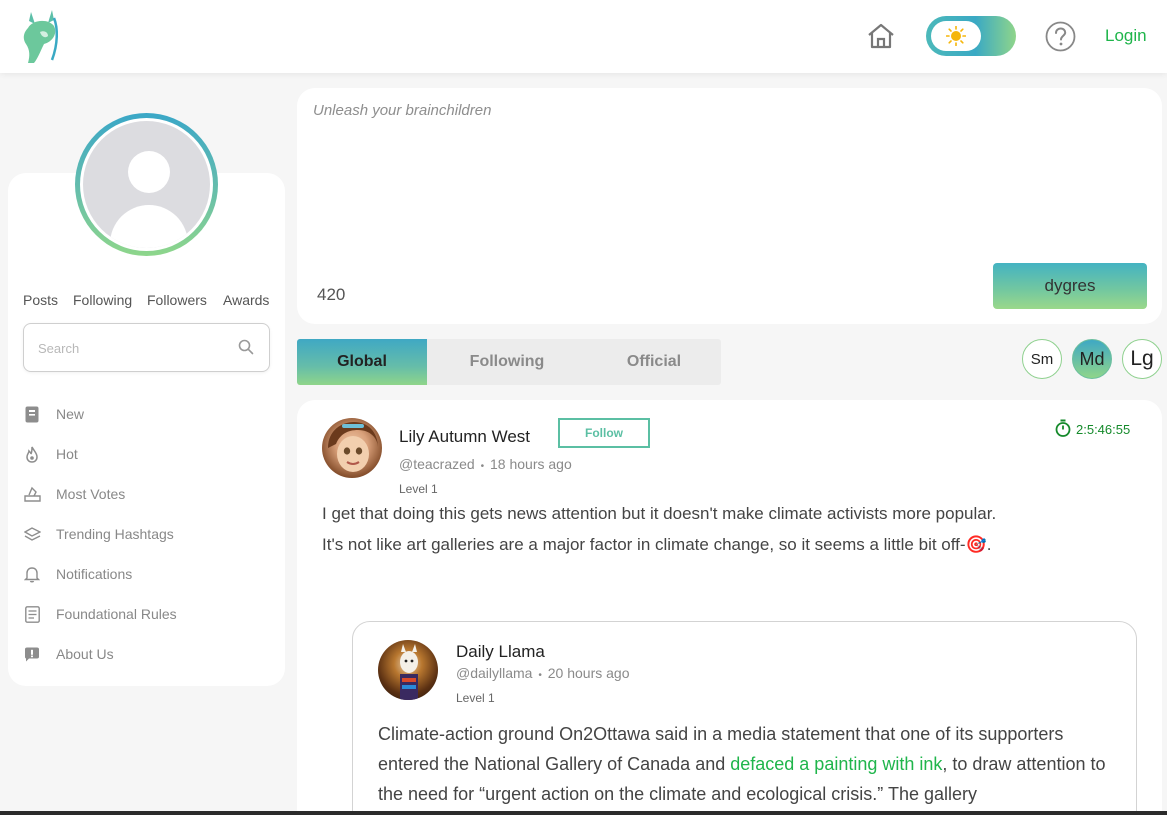 This screenshot has height=815, width=1167. What do you see at coordinates (976, 544) in the screenshot?
I see `target-emoji-icon: 🎯` at bounding box center [976, 544].